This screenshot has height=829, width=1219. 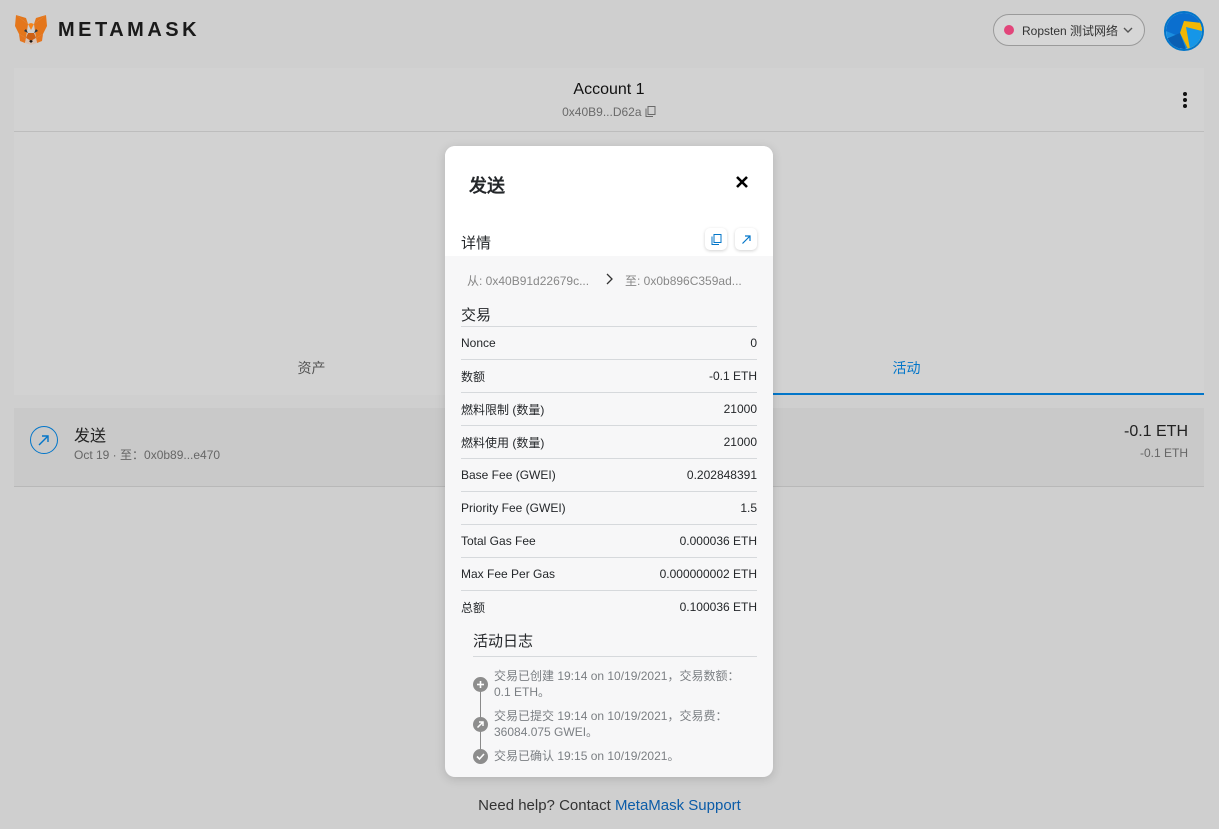 I want to click on row-label: Max Fee Per Gas, so click(x=508, y=574).